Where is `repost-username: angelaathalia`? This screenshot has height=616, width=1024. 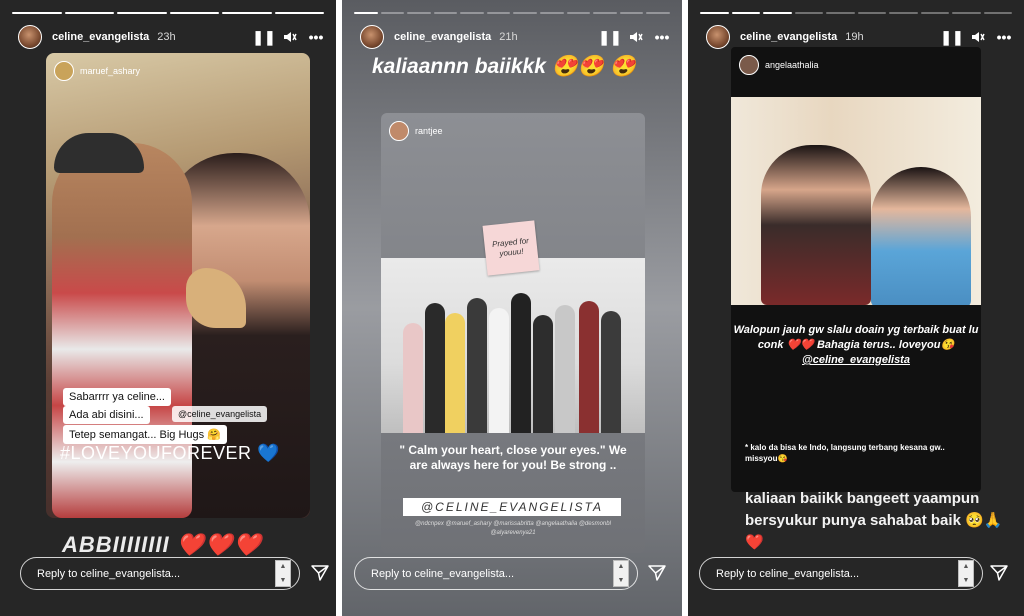
repost-username: angelaathalia is located at coordinates (792, 65).